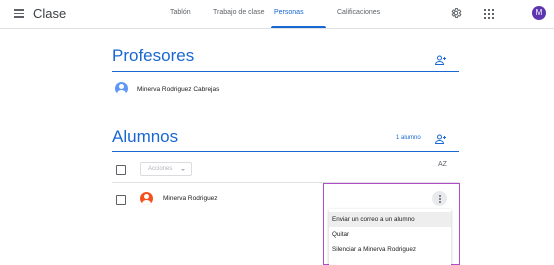 This screenshot has height=265, width=554. I want to click on tab-grades: Calificaciones, so click(358, 12).